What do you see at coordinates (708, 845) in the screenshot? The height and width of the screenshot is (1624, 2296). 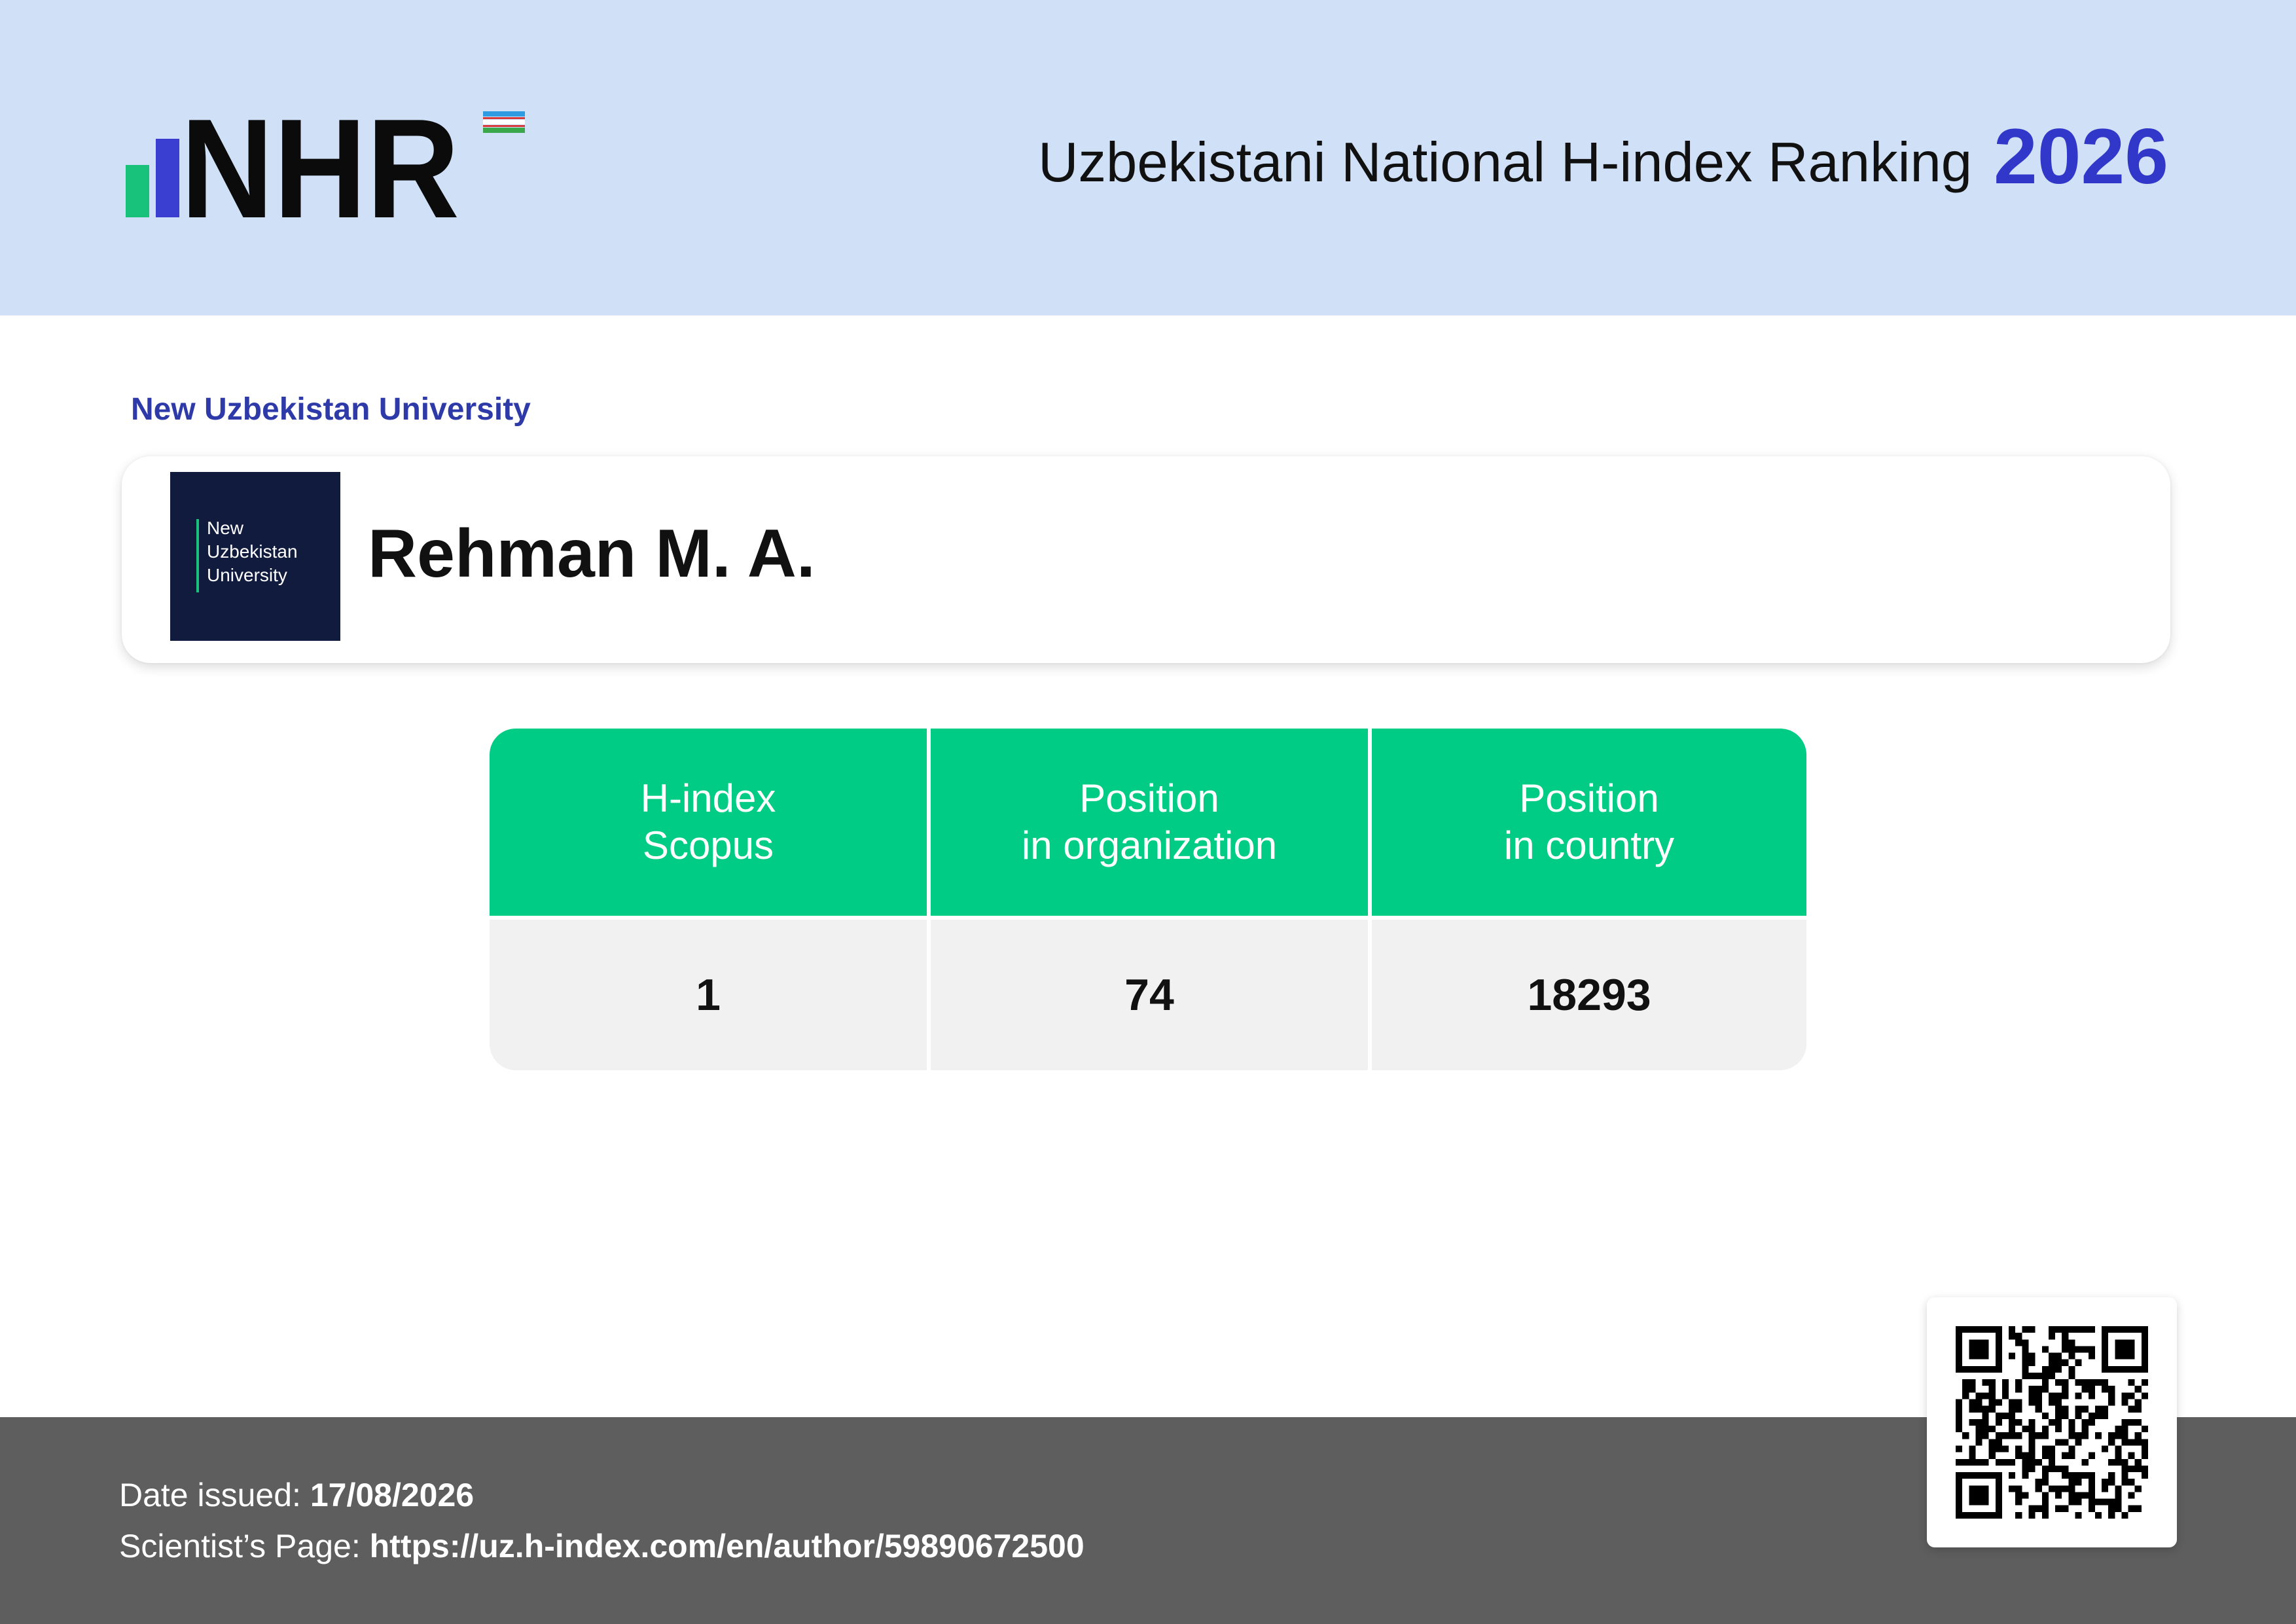 I see `header-line: Scopus` at bounding box center [708, 845].